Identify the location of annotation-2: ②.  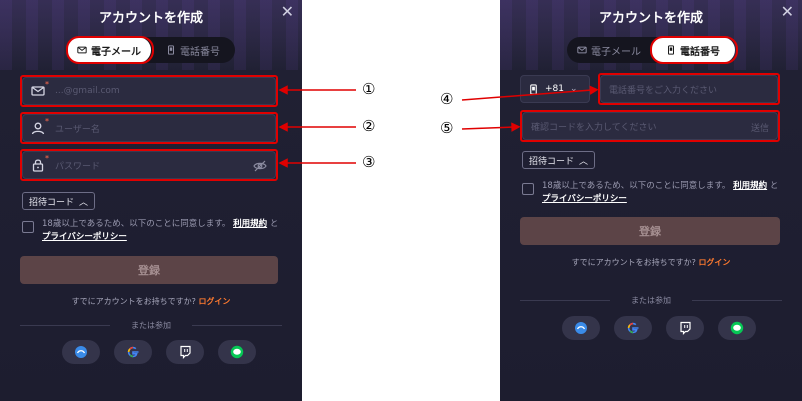
(369, 126).